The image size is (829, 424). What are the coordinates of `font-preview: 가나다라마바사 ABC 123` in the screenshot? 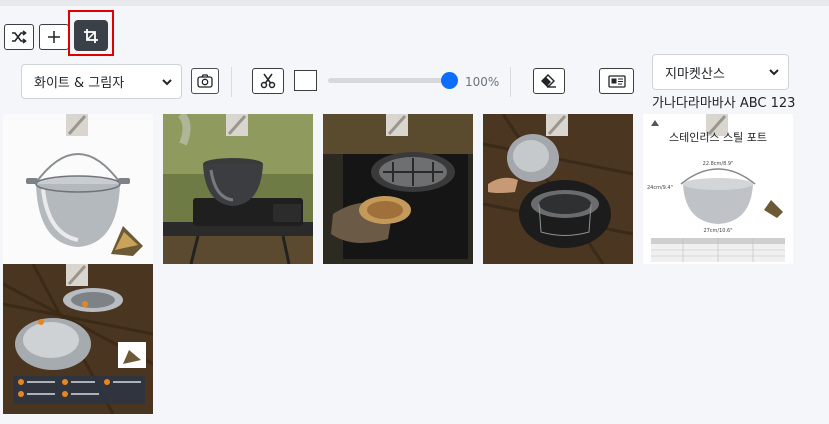 It's located at (724, 103).